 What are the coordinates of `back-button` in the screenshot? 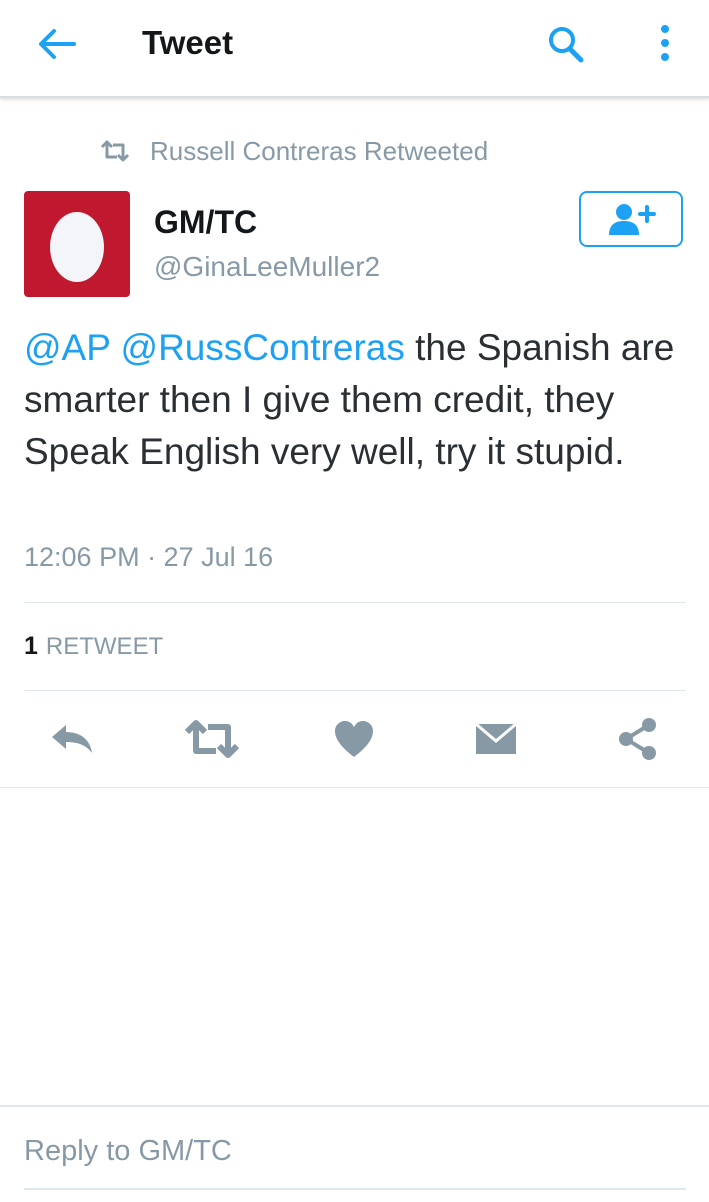 It's located at (57, 44).